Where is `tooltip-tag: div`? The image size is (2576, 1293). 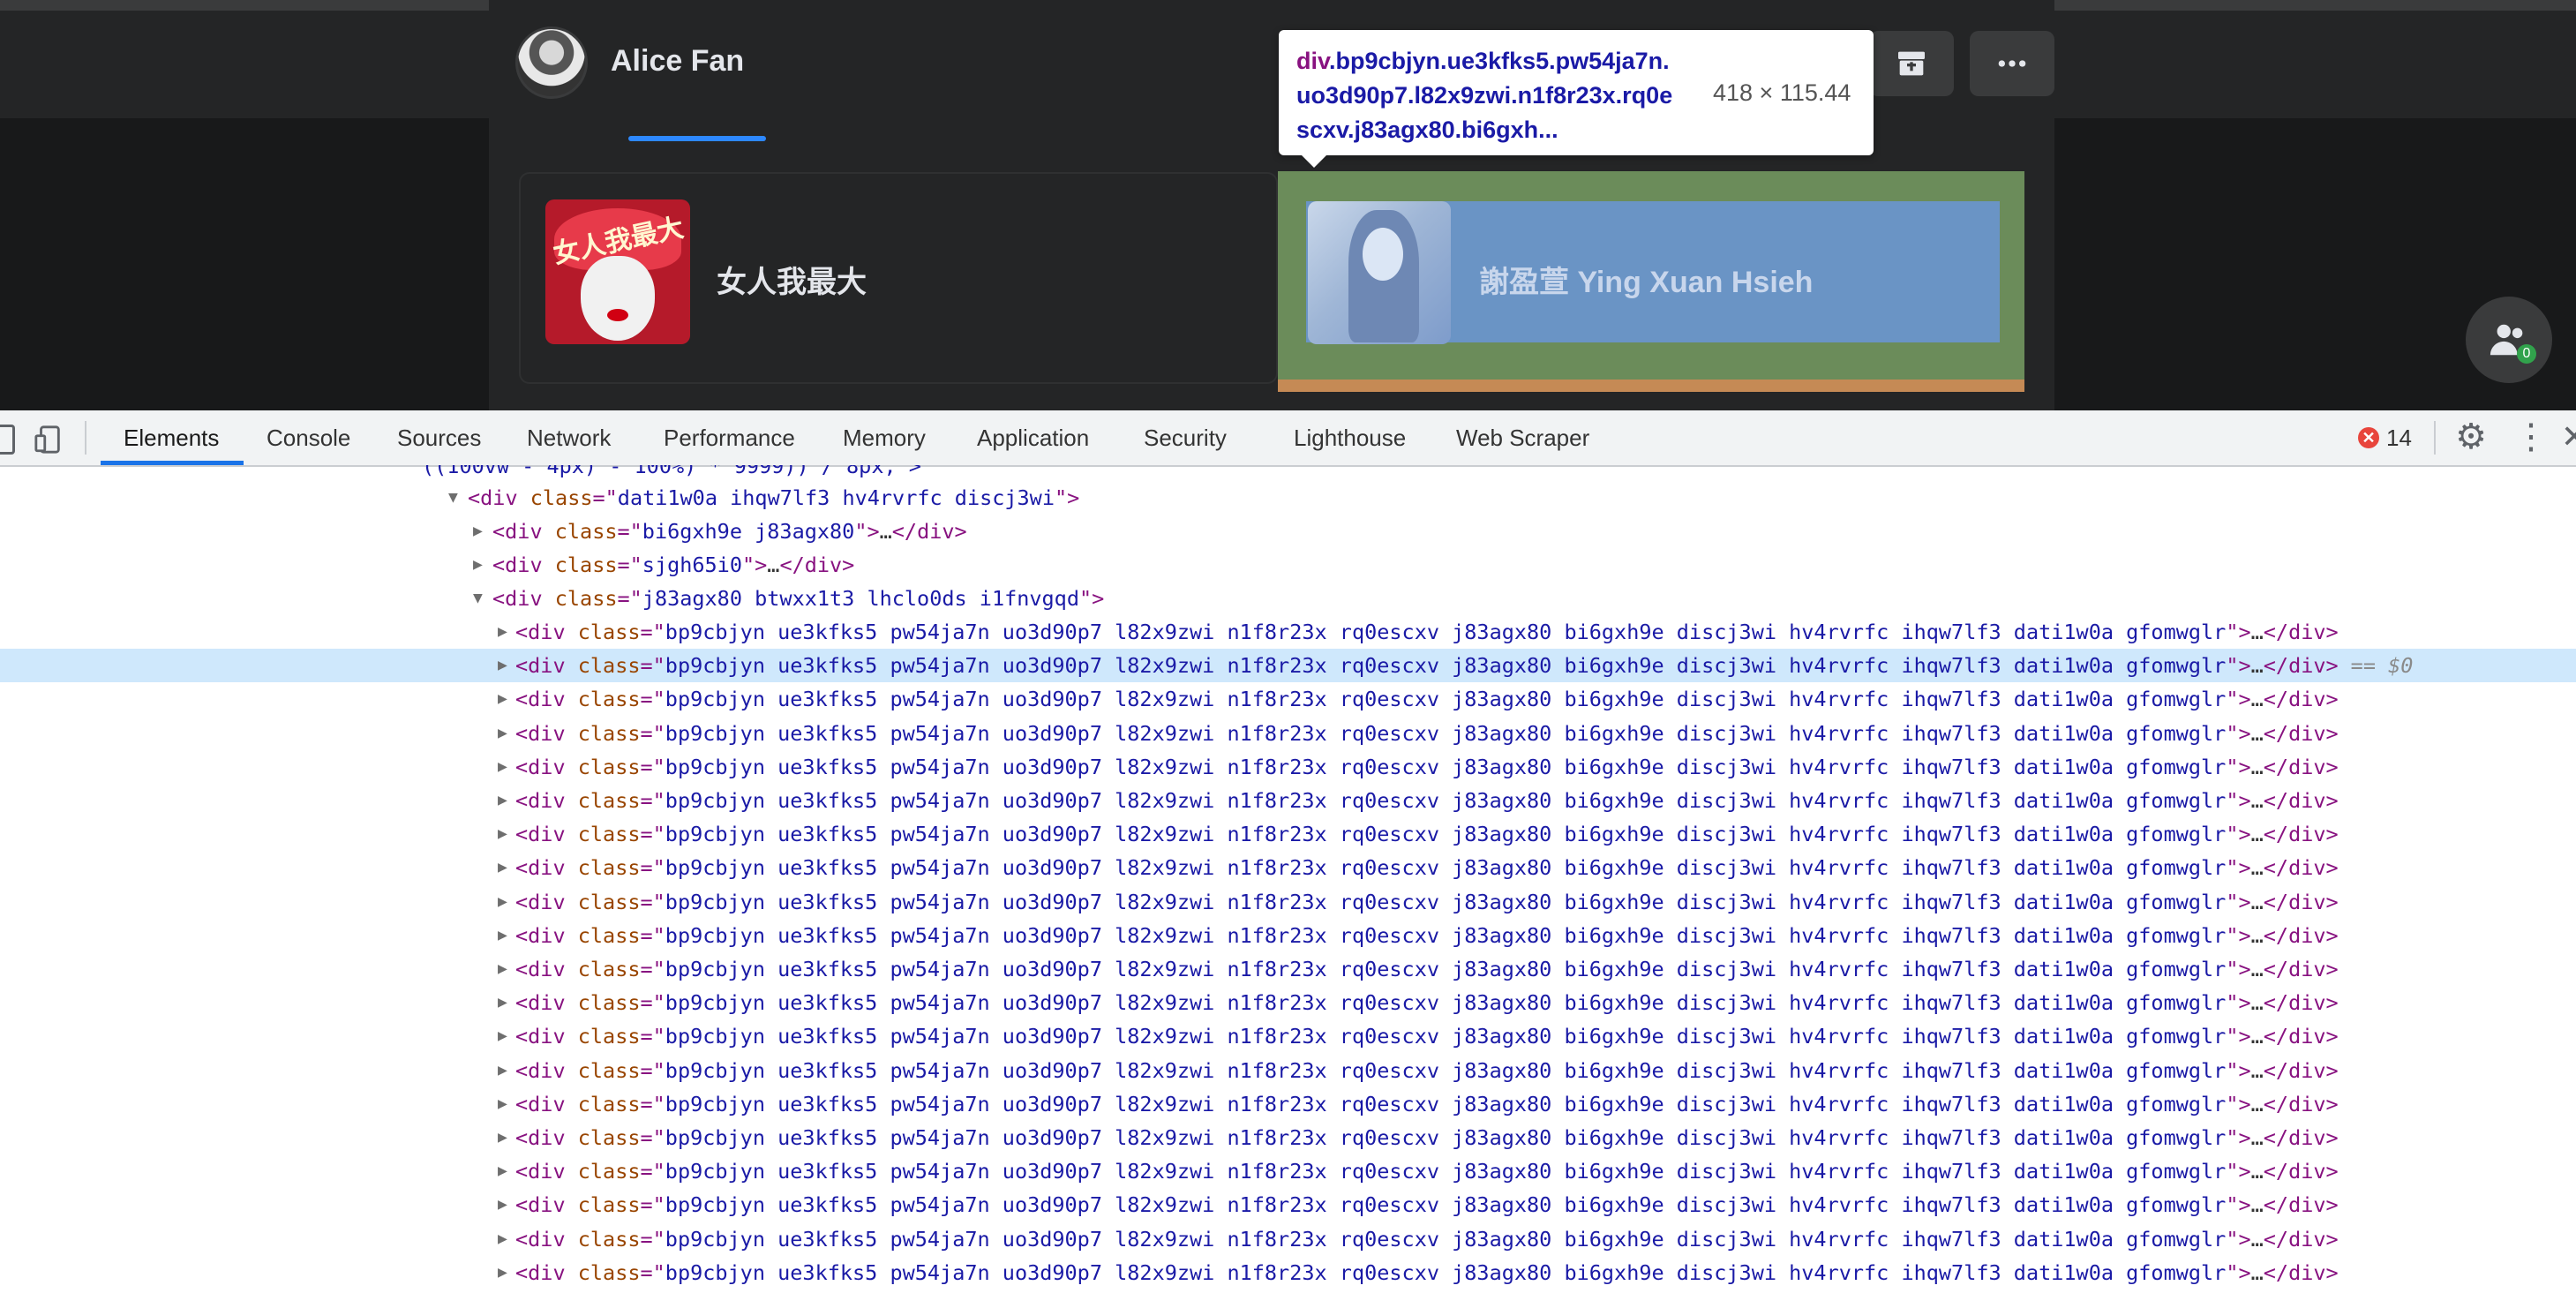
tooltip-tag: div is located at coordinates (1313, 61).